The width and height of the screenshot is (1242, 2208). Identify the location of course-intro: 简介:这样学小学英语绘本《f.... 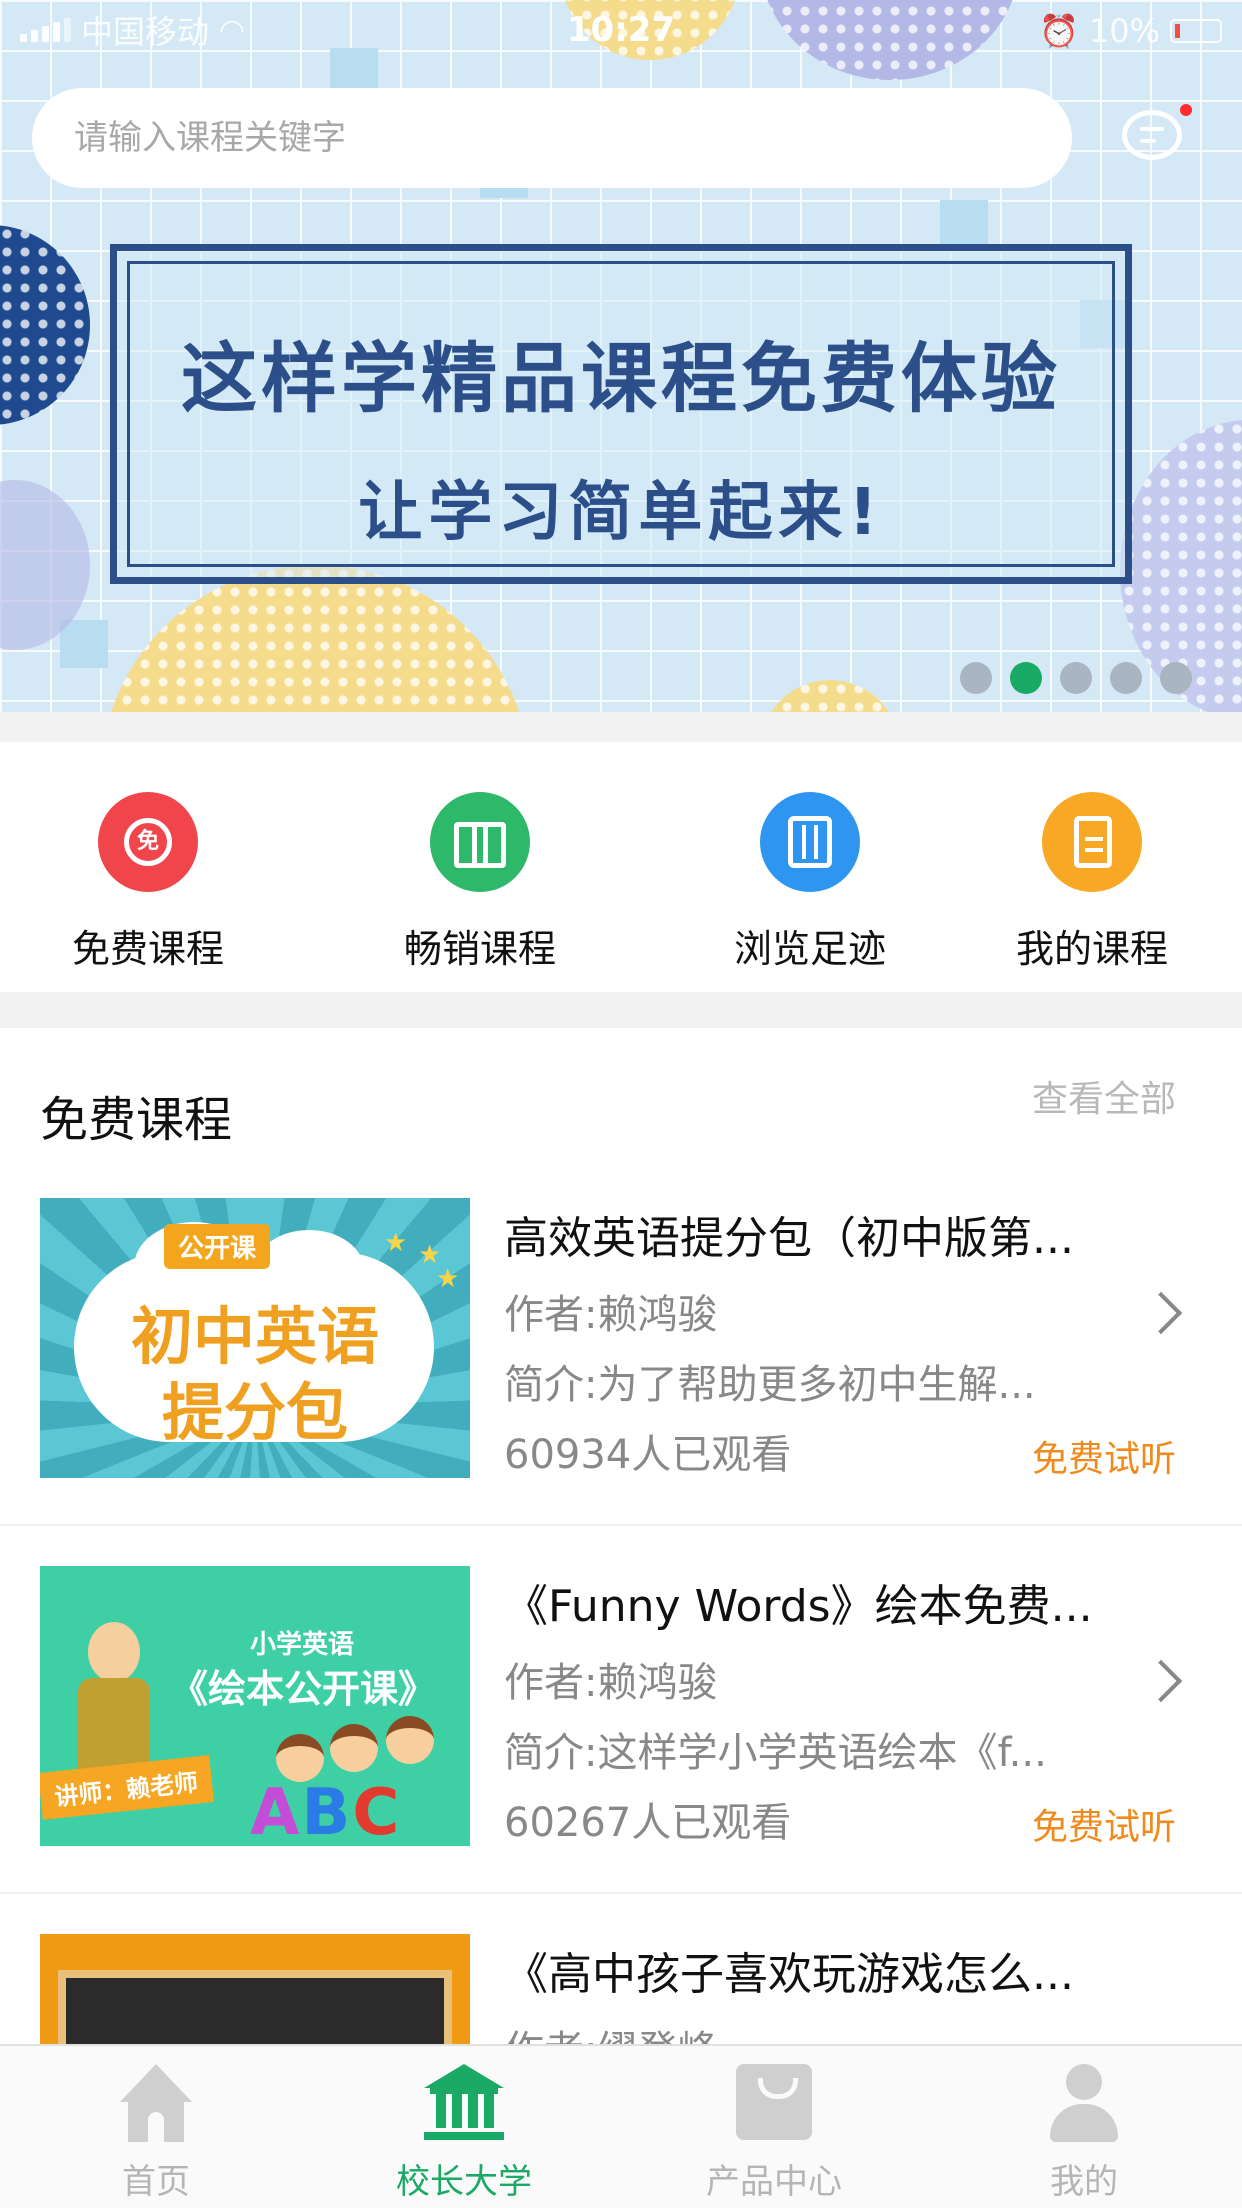
(775, 1753).